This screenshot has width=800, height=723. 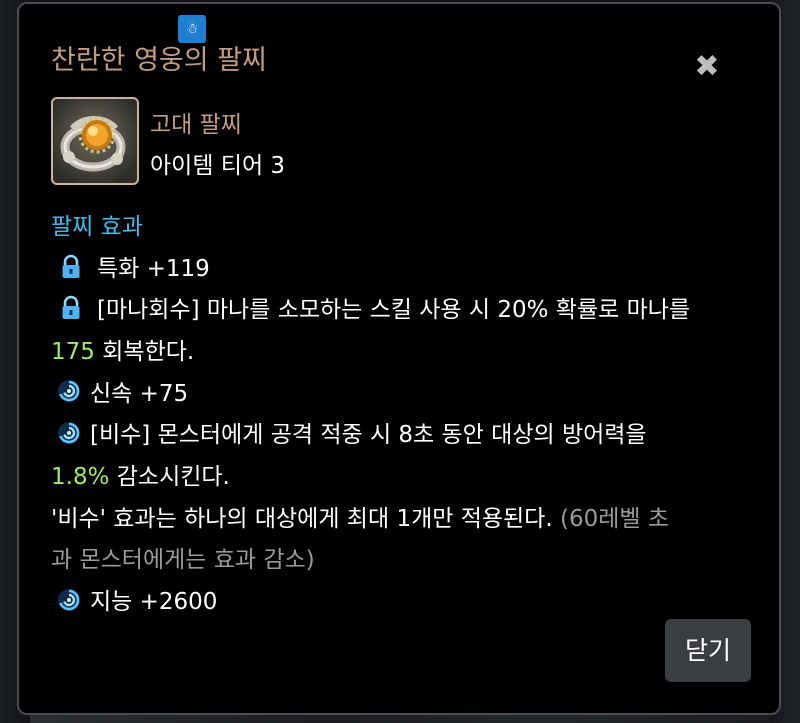 I want to click on effect-text: 신속 +75, so click(x=139, y=394).